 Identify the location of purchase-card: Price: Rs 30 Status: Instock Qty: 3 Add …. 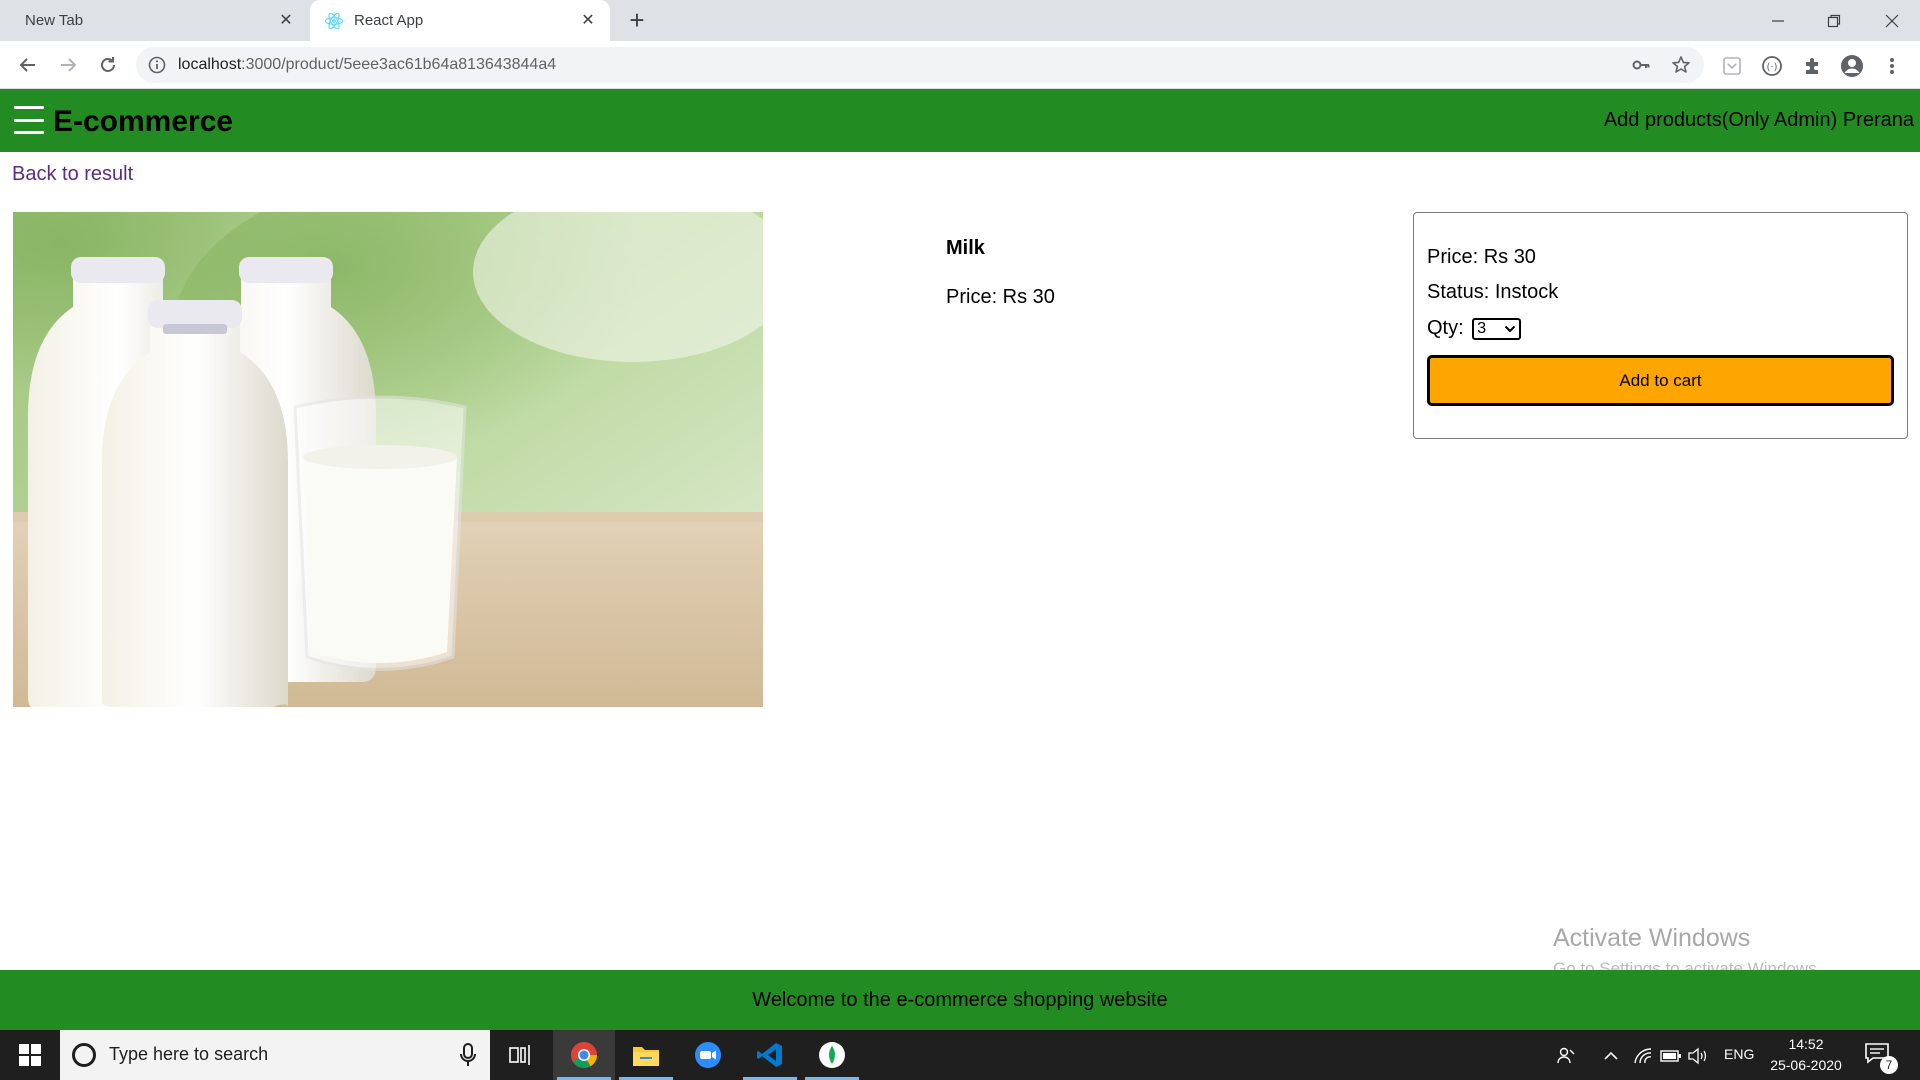
(1660, 325).